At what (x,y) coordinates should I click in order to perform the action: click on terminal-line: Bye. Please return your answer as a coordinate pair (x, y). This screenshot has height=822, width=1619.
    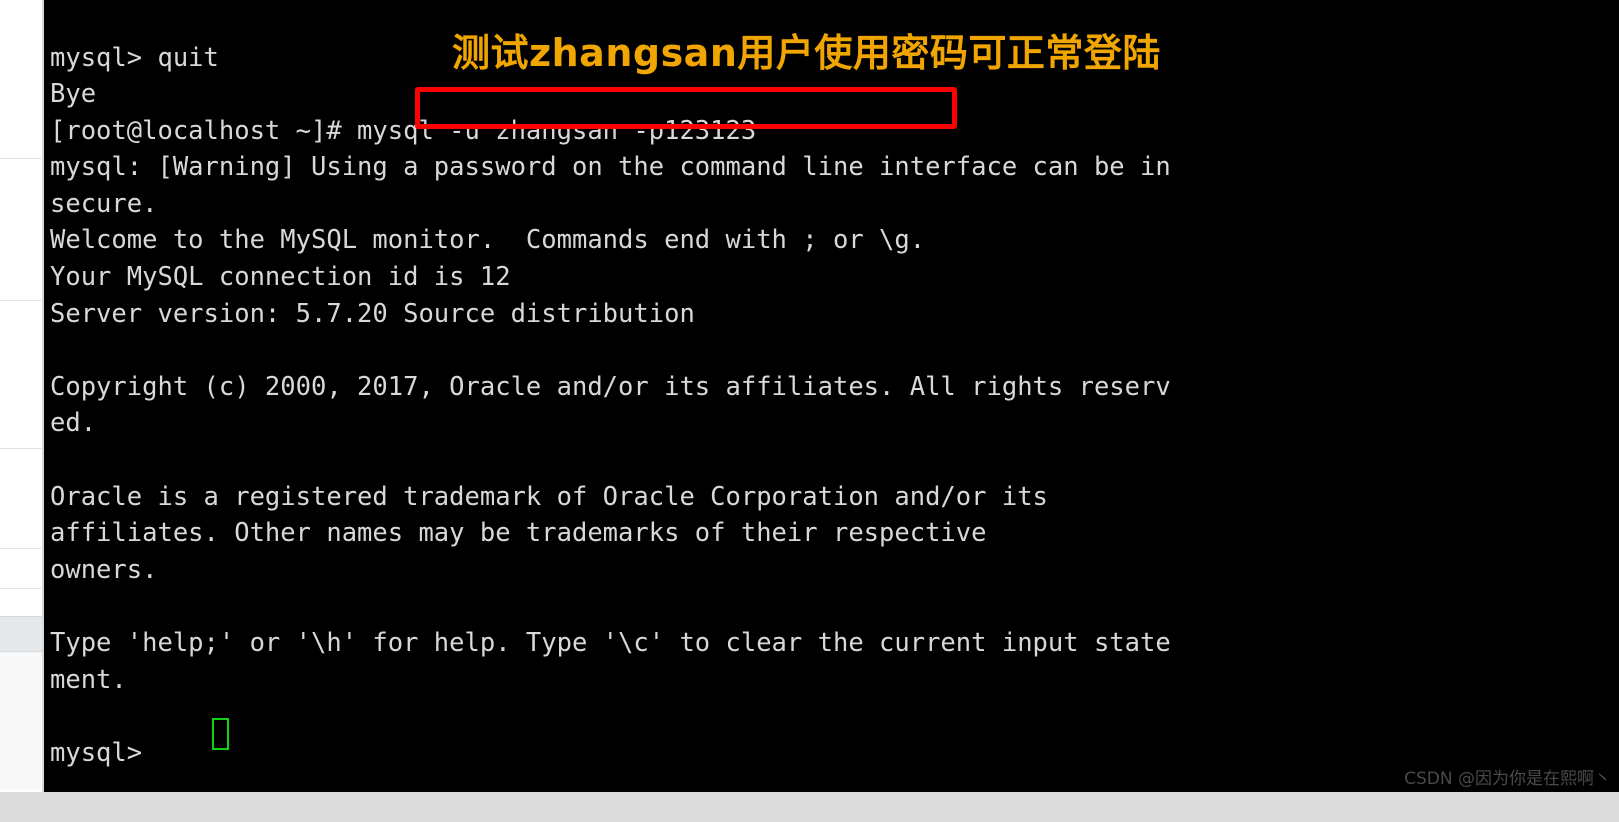
    Looking at the image, I should click on (73, 94).